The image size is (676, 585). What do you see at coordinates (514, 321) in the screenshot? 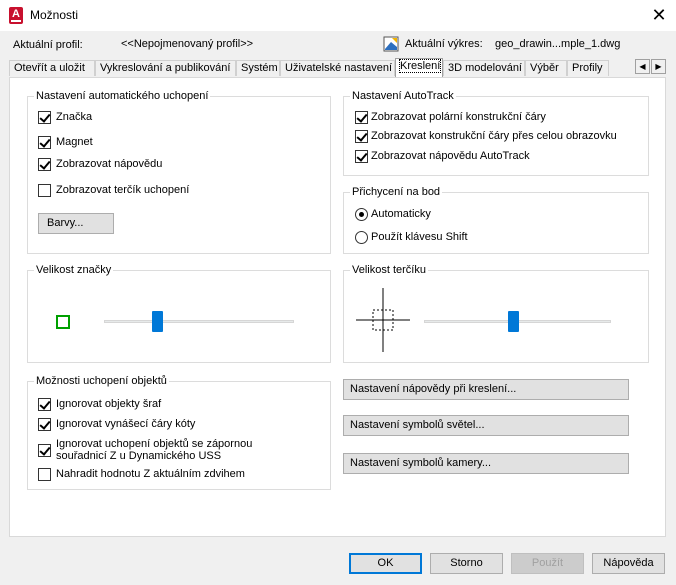
I see `aperture-size-slider` at bounding box center [514, 321].